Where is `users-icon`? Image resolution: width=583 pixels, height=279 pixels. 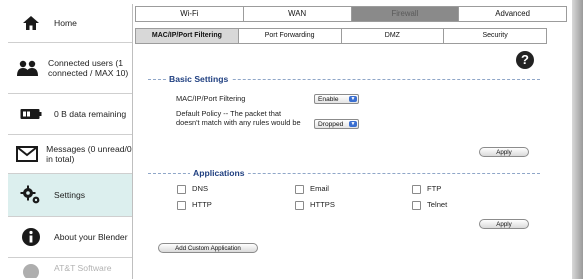
users-icon is located at coordinates (28, 68).